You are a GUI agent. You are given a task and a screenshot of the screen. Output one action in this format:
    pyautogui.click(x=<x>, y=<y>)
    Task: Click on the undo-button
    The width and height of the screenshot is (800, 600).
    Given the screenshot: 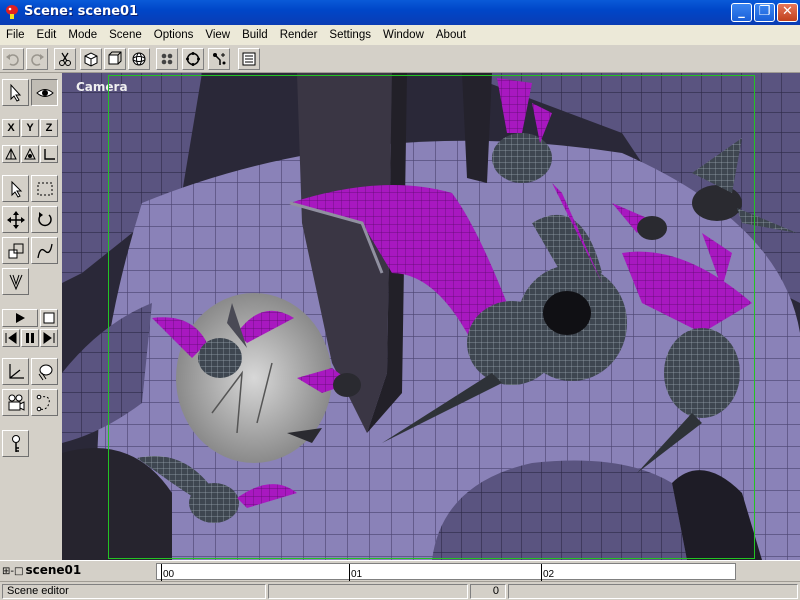 What is the action you would take?
    pyautogui.click(x=13, y=59)
    